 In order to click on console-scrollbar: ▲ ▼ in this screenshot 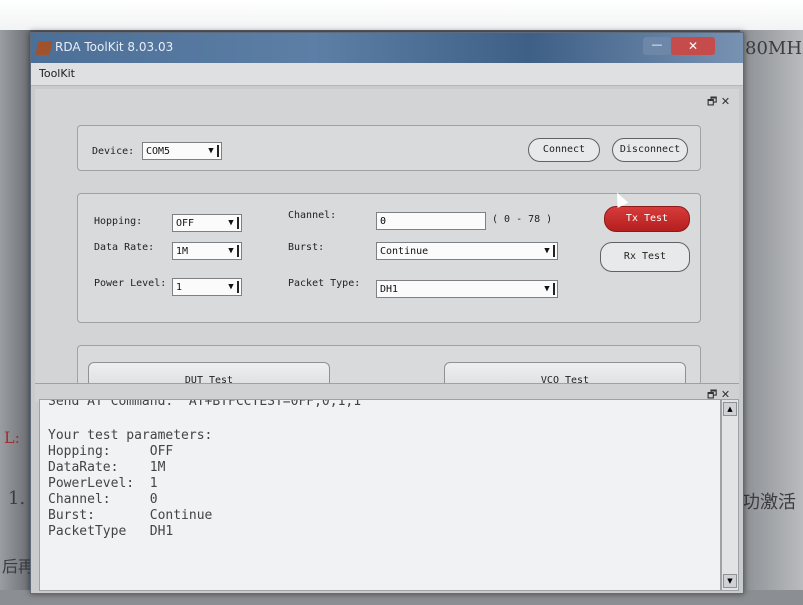, I will do `click(730, 495)`.